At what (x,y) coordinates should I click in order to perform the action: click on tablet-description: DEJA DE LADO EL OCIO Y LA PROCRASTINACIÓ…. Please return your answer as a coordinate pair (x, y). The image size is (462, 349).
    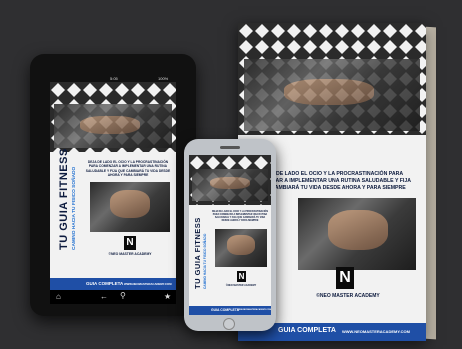
    Looking at the image, I should click on (128, 169).